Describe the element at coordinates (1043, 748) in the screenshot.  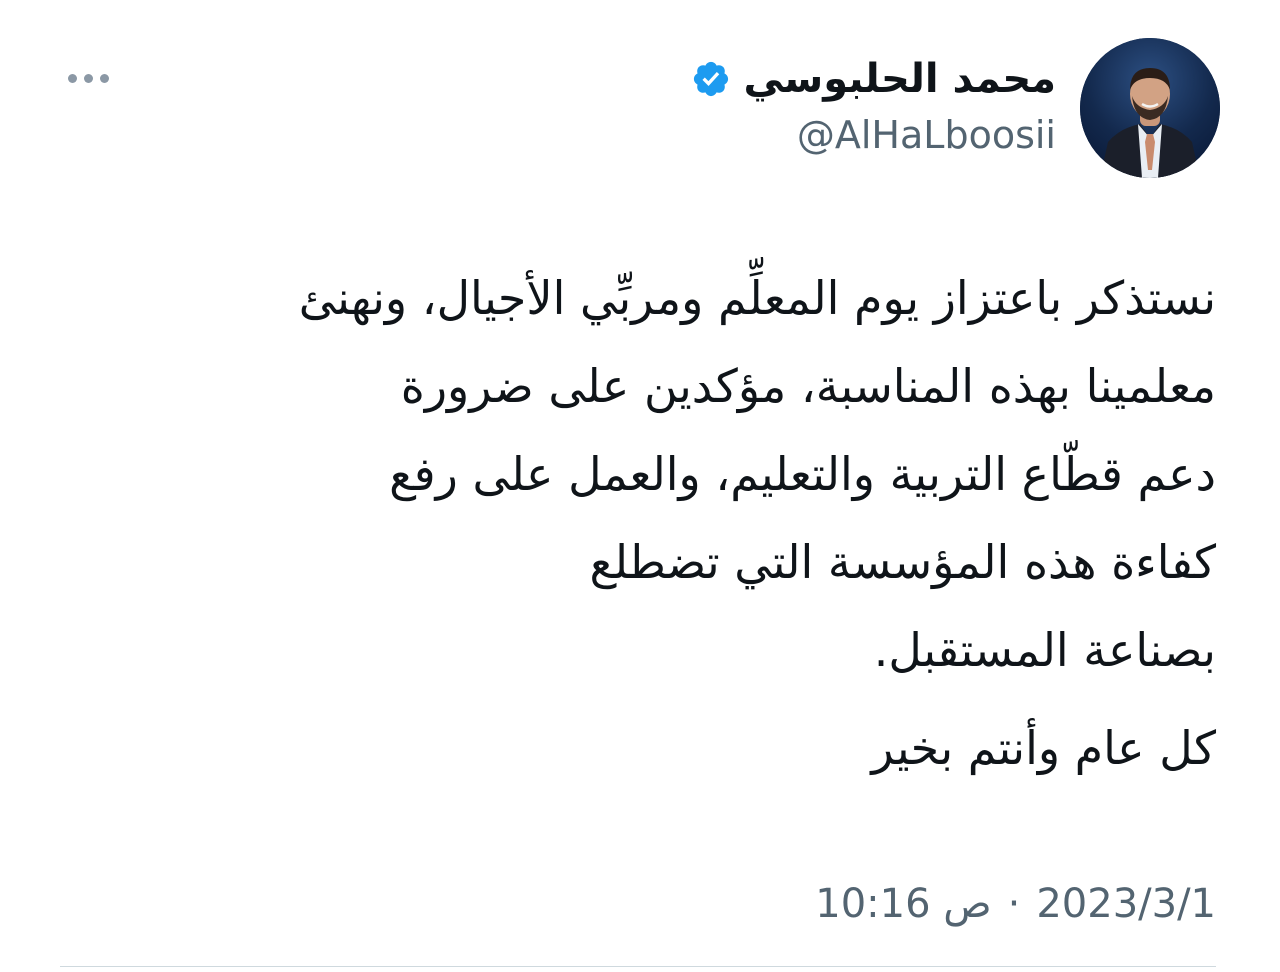
I see `tweet-closing-line: كل عام وأنتم بخير` at that location.